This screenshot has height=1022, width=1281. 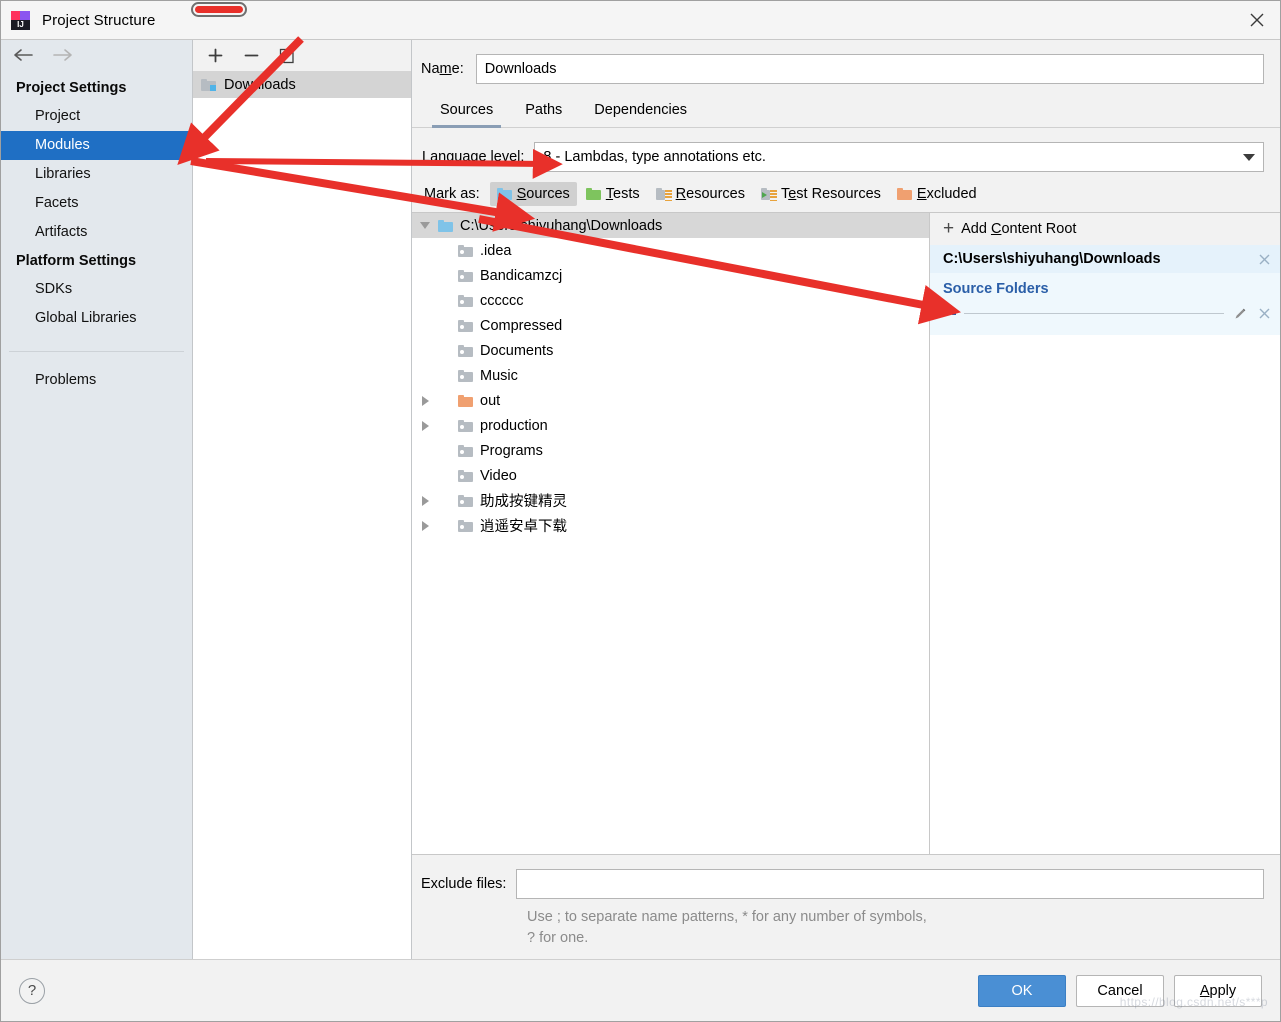 What do you see at coordinates (670, 325) in the screenshot?
I see `tree-row: Compressed` at bounding box center [670, 325].